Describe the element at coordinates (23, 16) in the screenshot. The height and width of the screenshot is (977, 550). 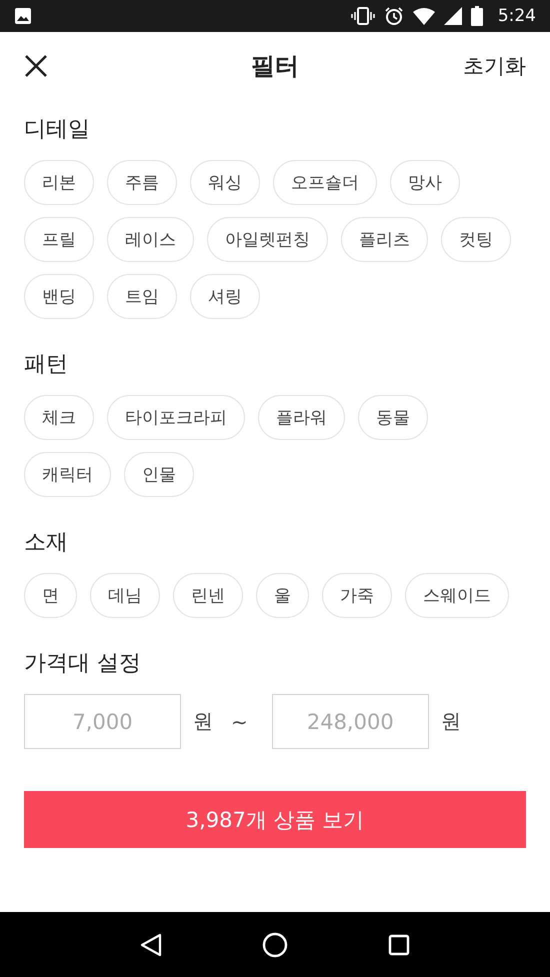
I see `image-icon` at that location.